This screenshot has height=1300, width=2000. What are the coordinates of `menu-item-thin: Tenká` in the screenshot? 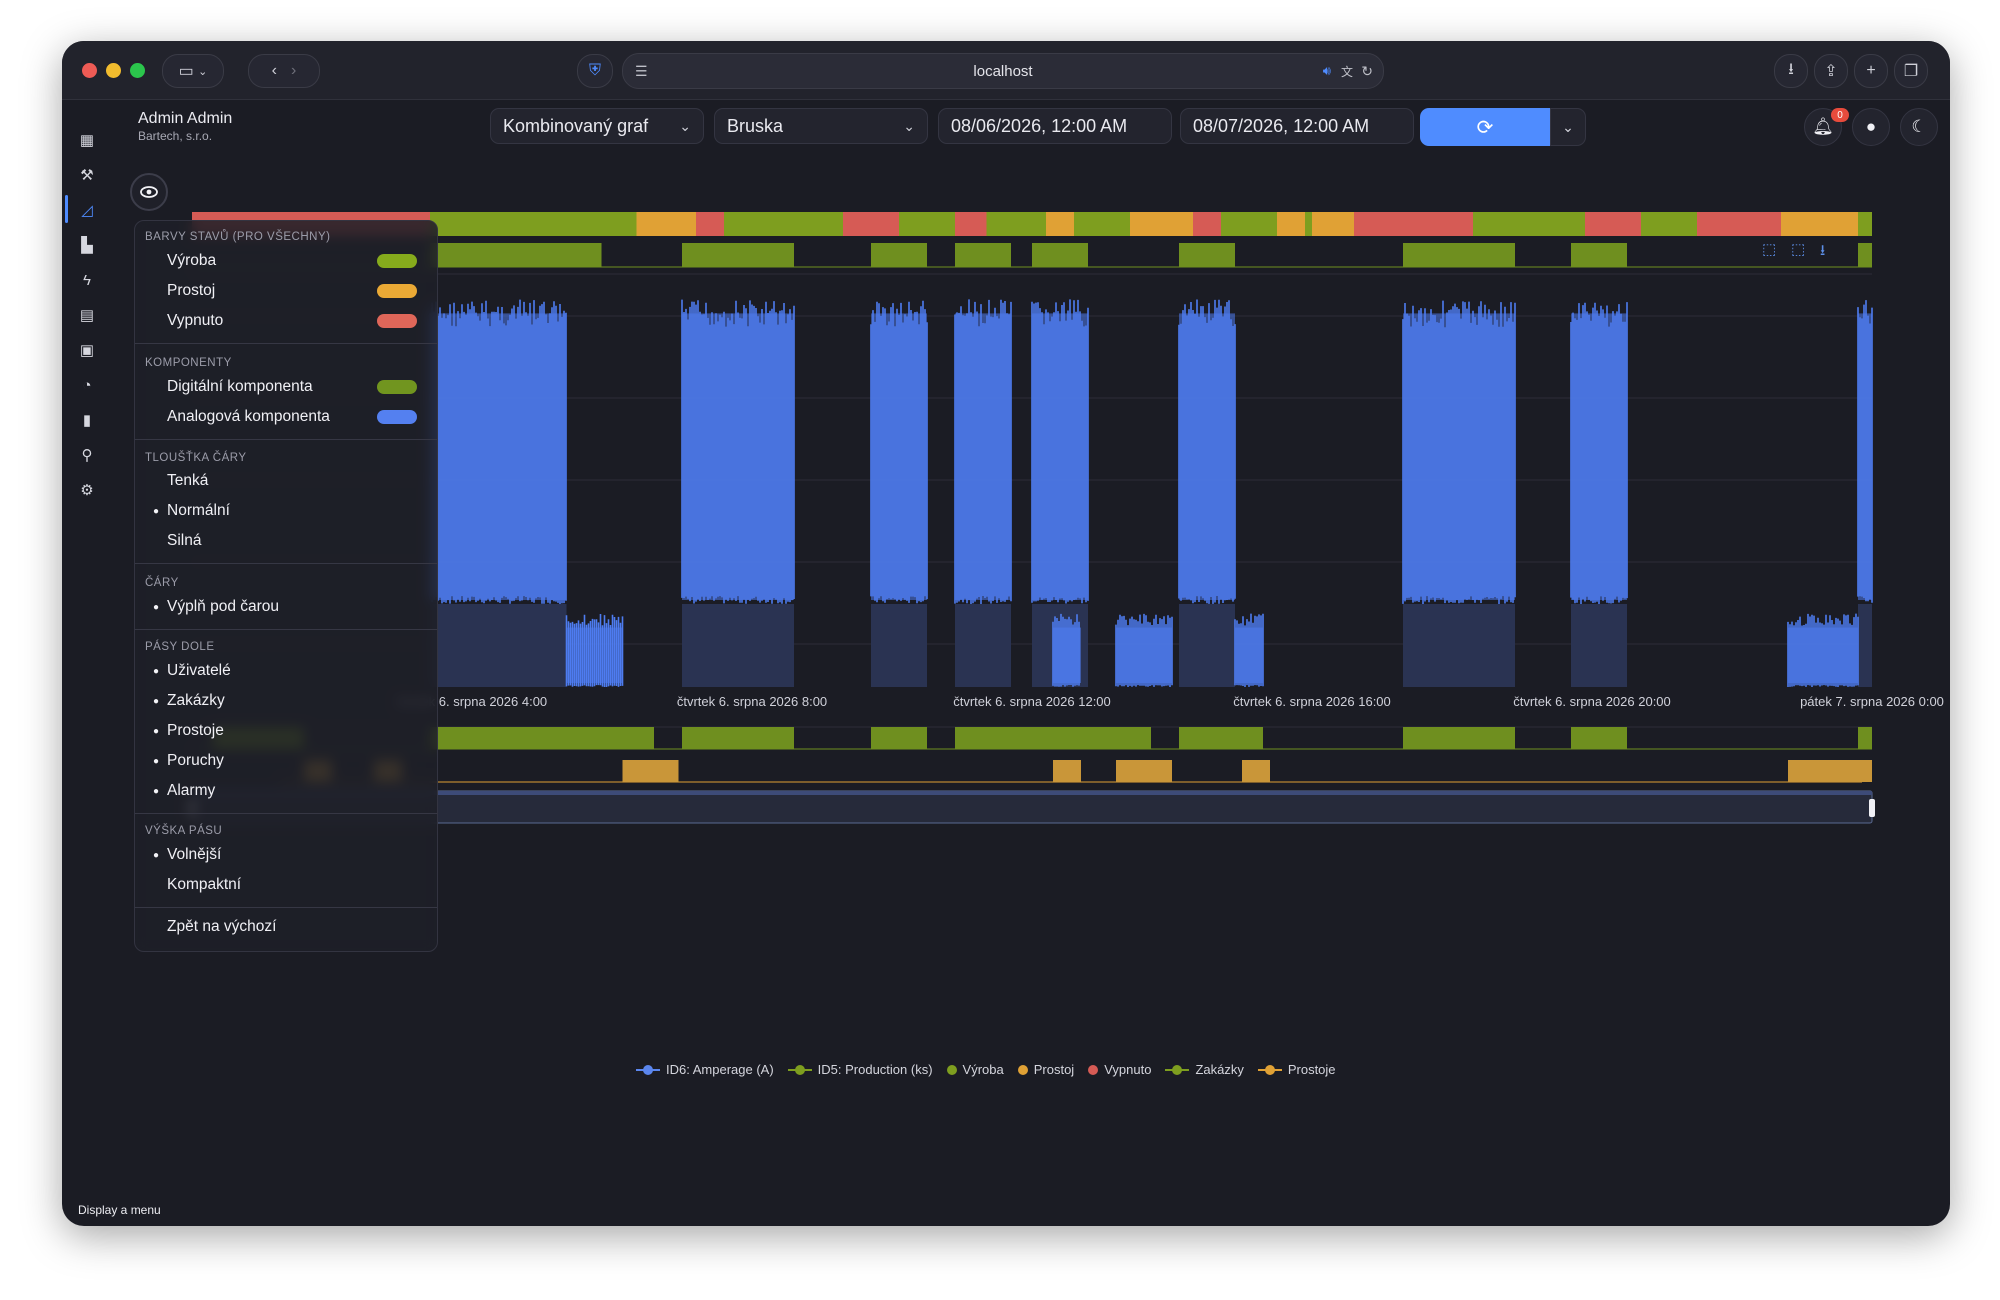 It's located at (286, 481).